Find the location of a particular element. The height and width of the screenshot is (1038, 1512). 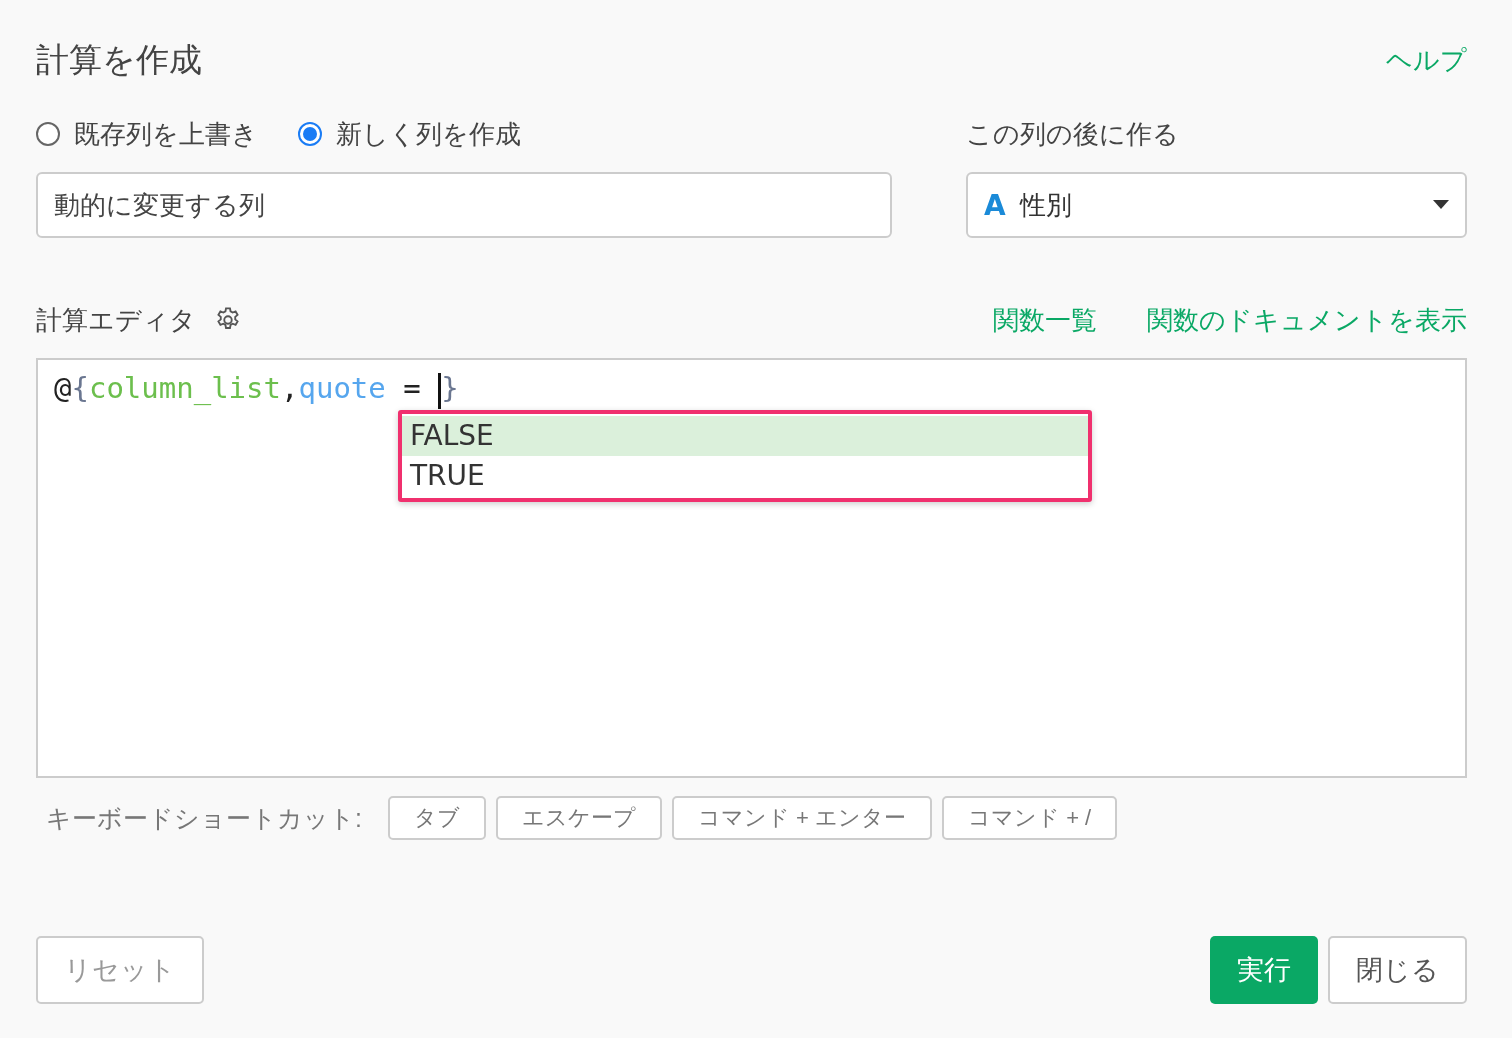

suggestion-item: FALSE is located at coordinates (745, 436).